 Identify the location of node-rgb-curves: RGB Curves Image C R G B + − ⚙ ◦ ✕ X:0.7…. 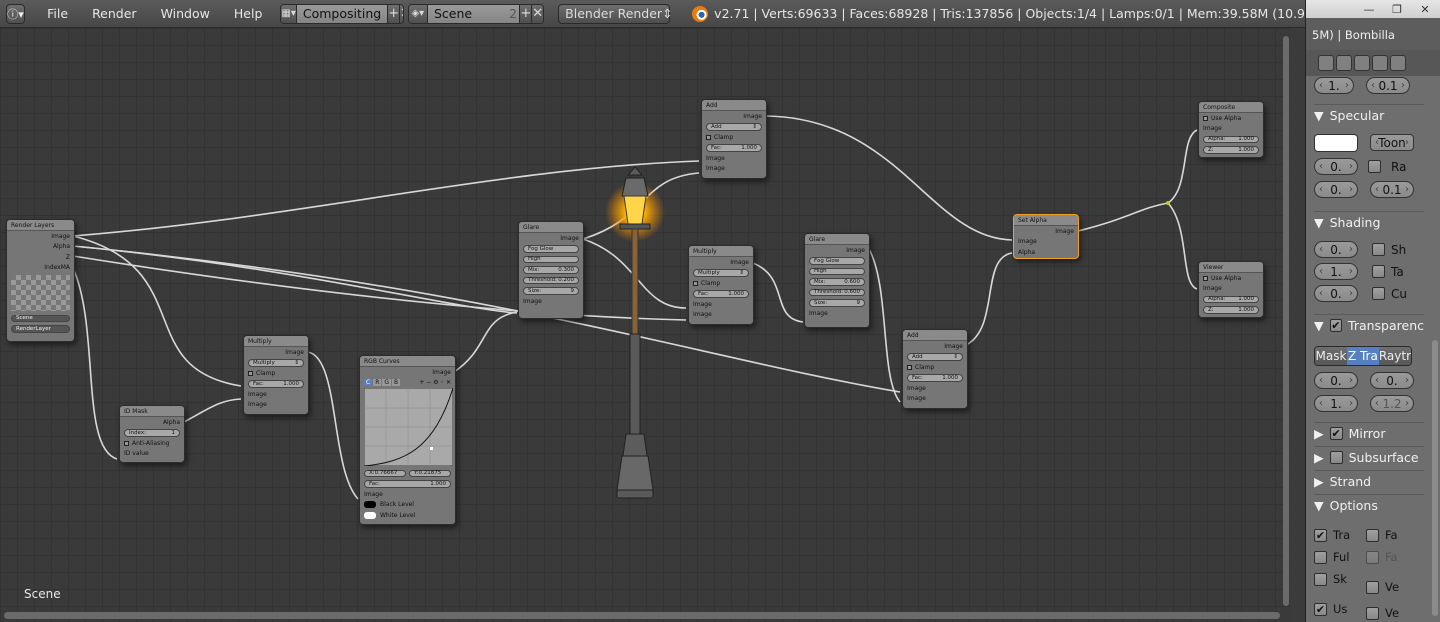
(407, 440).